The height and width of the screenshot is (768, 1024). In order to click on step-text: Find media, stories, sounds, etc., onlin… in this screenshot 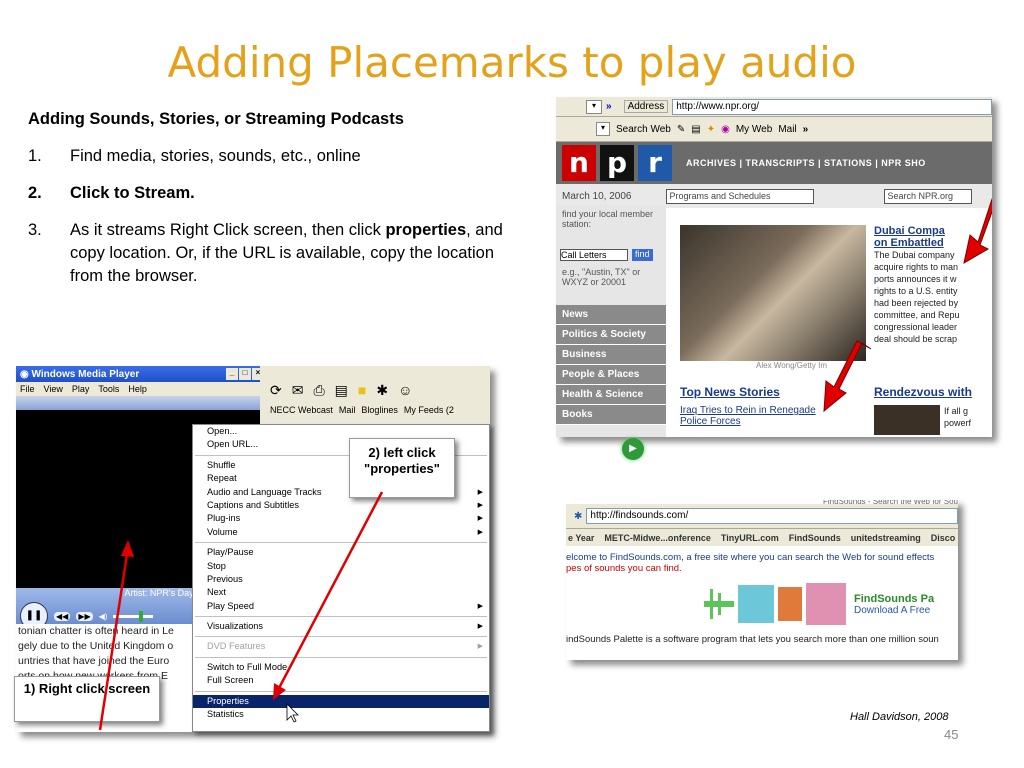, I will do `click(215, 156)`.